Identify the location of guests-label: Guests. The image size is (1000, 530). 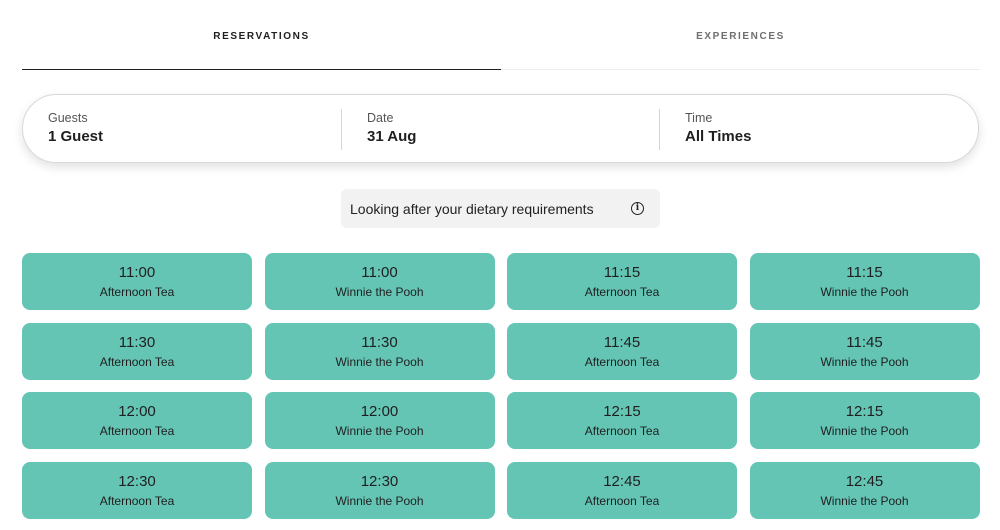
(68, 118).